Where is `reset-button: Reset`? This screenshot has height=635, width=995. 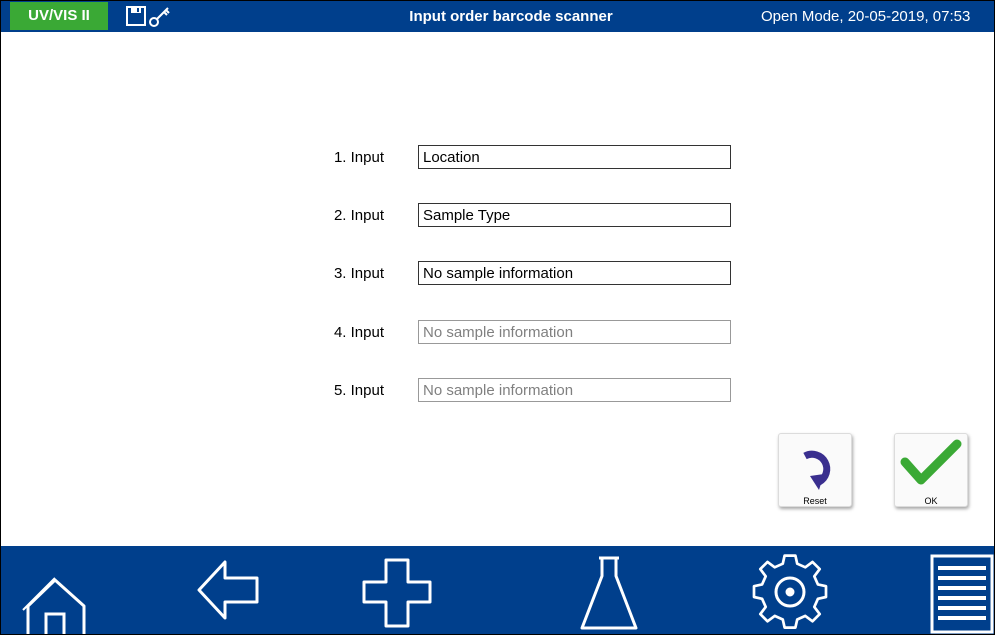
reset-button: Reset is located at coordinates (815, 470).